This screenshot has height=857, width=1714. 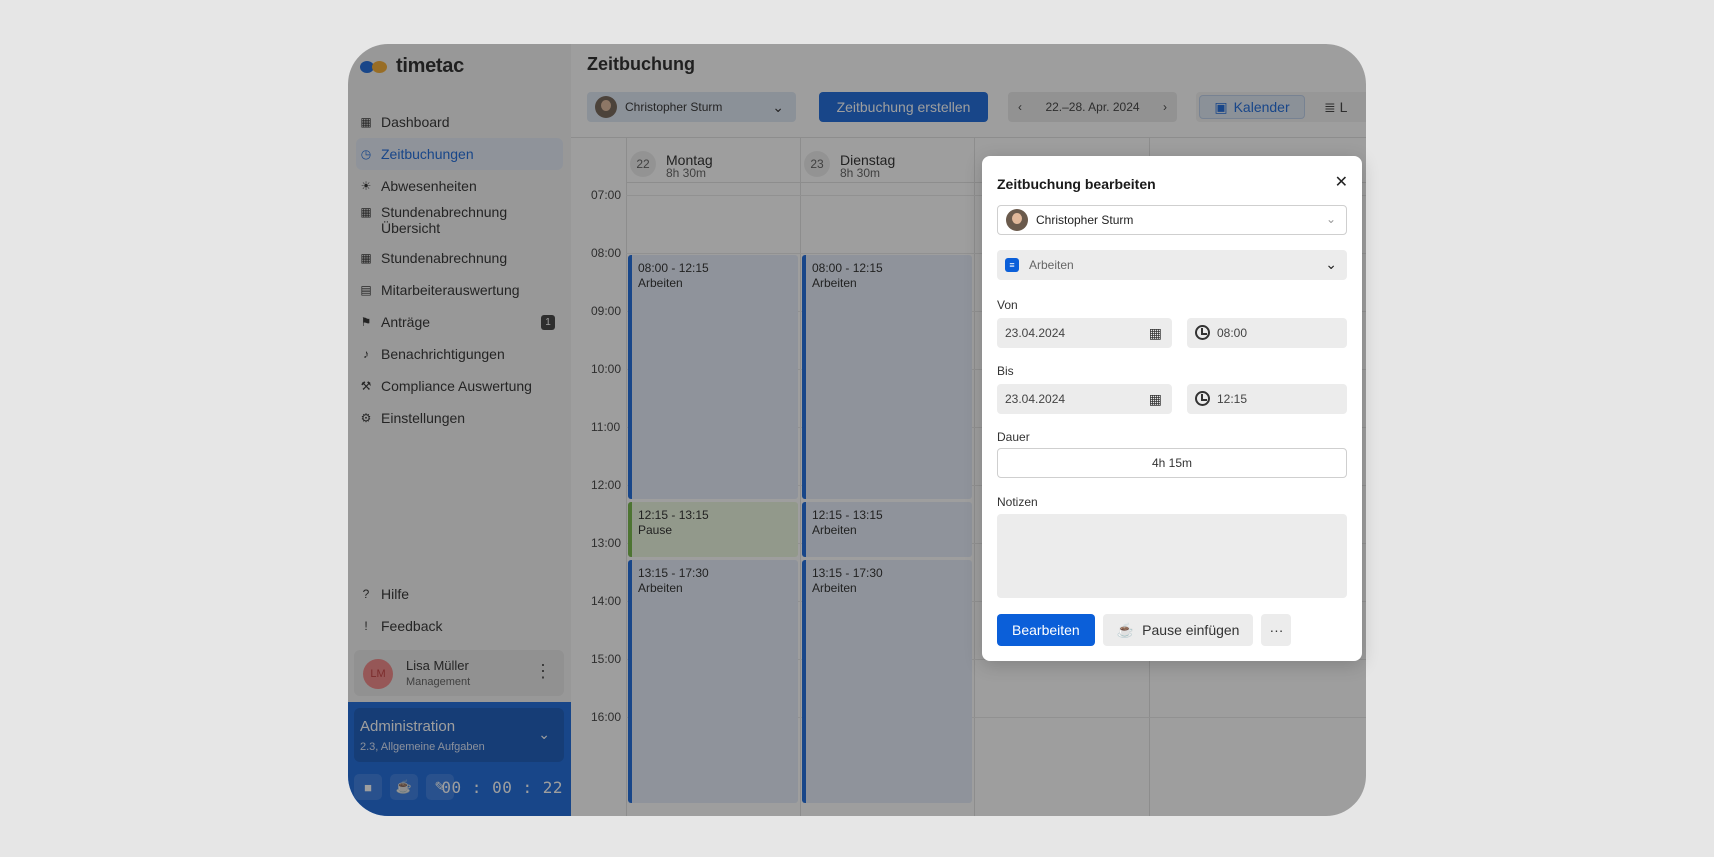 I want to click on to-time-value: 12:15, so click(x=1232, y=399).